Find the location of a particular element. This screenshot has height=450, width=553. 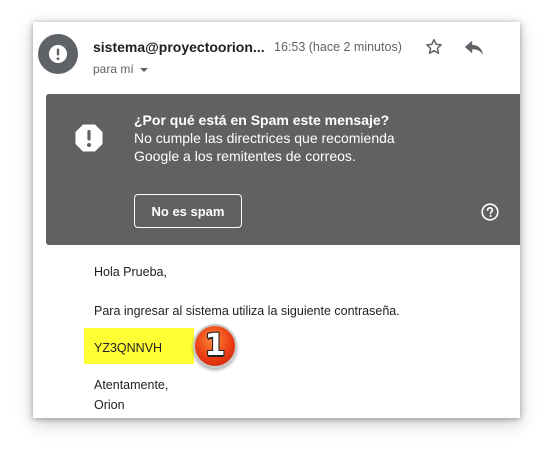

alert-icon is located at coordinates (58, 54).